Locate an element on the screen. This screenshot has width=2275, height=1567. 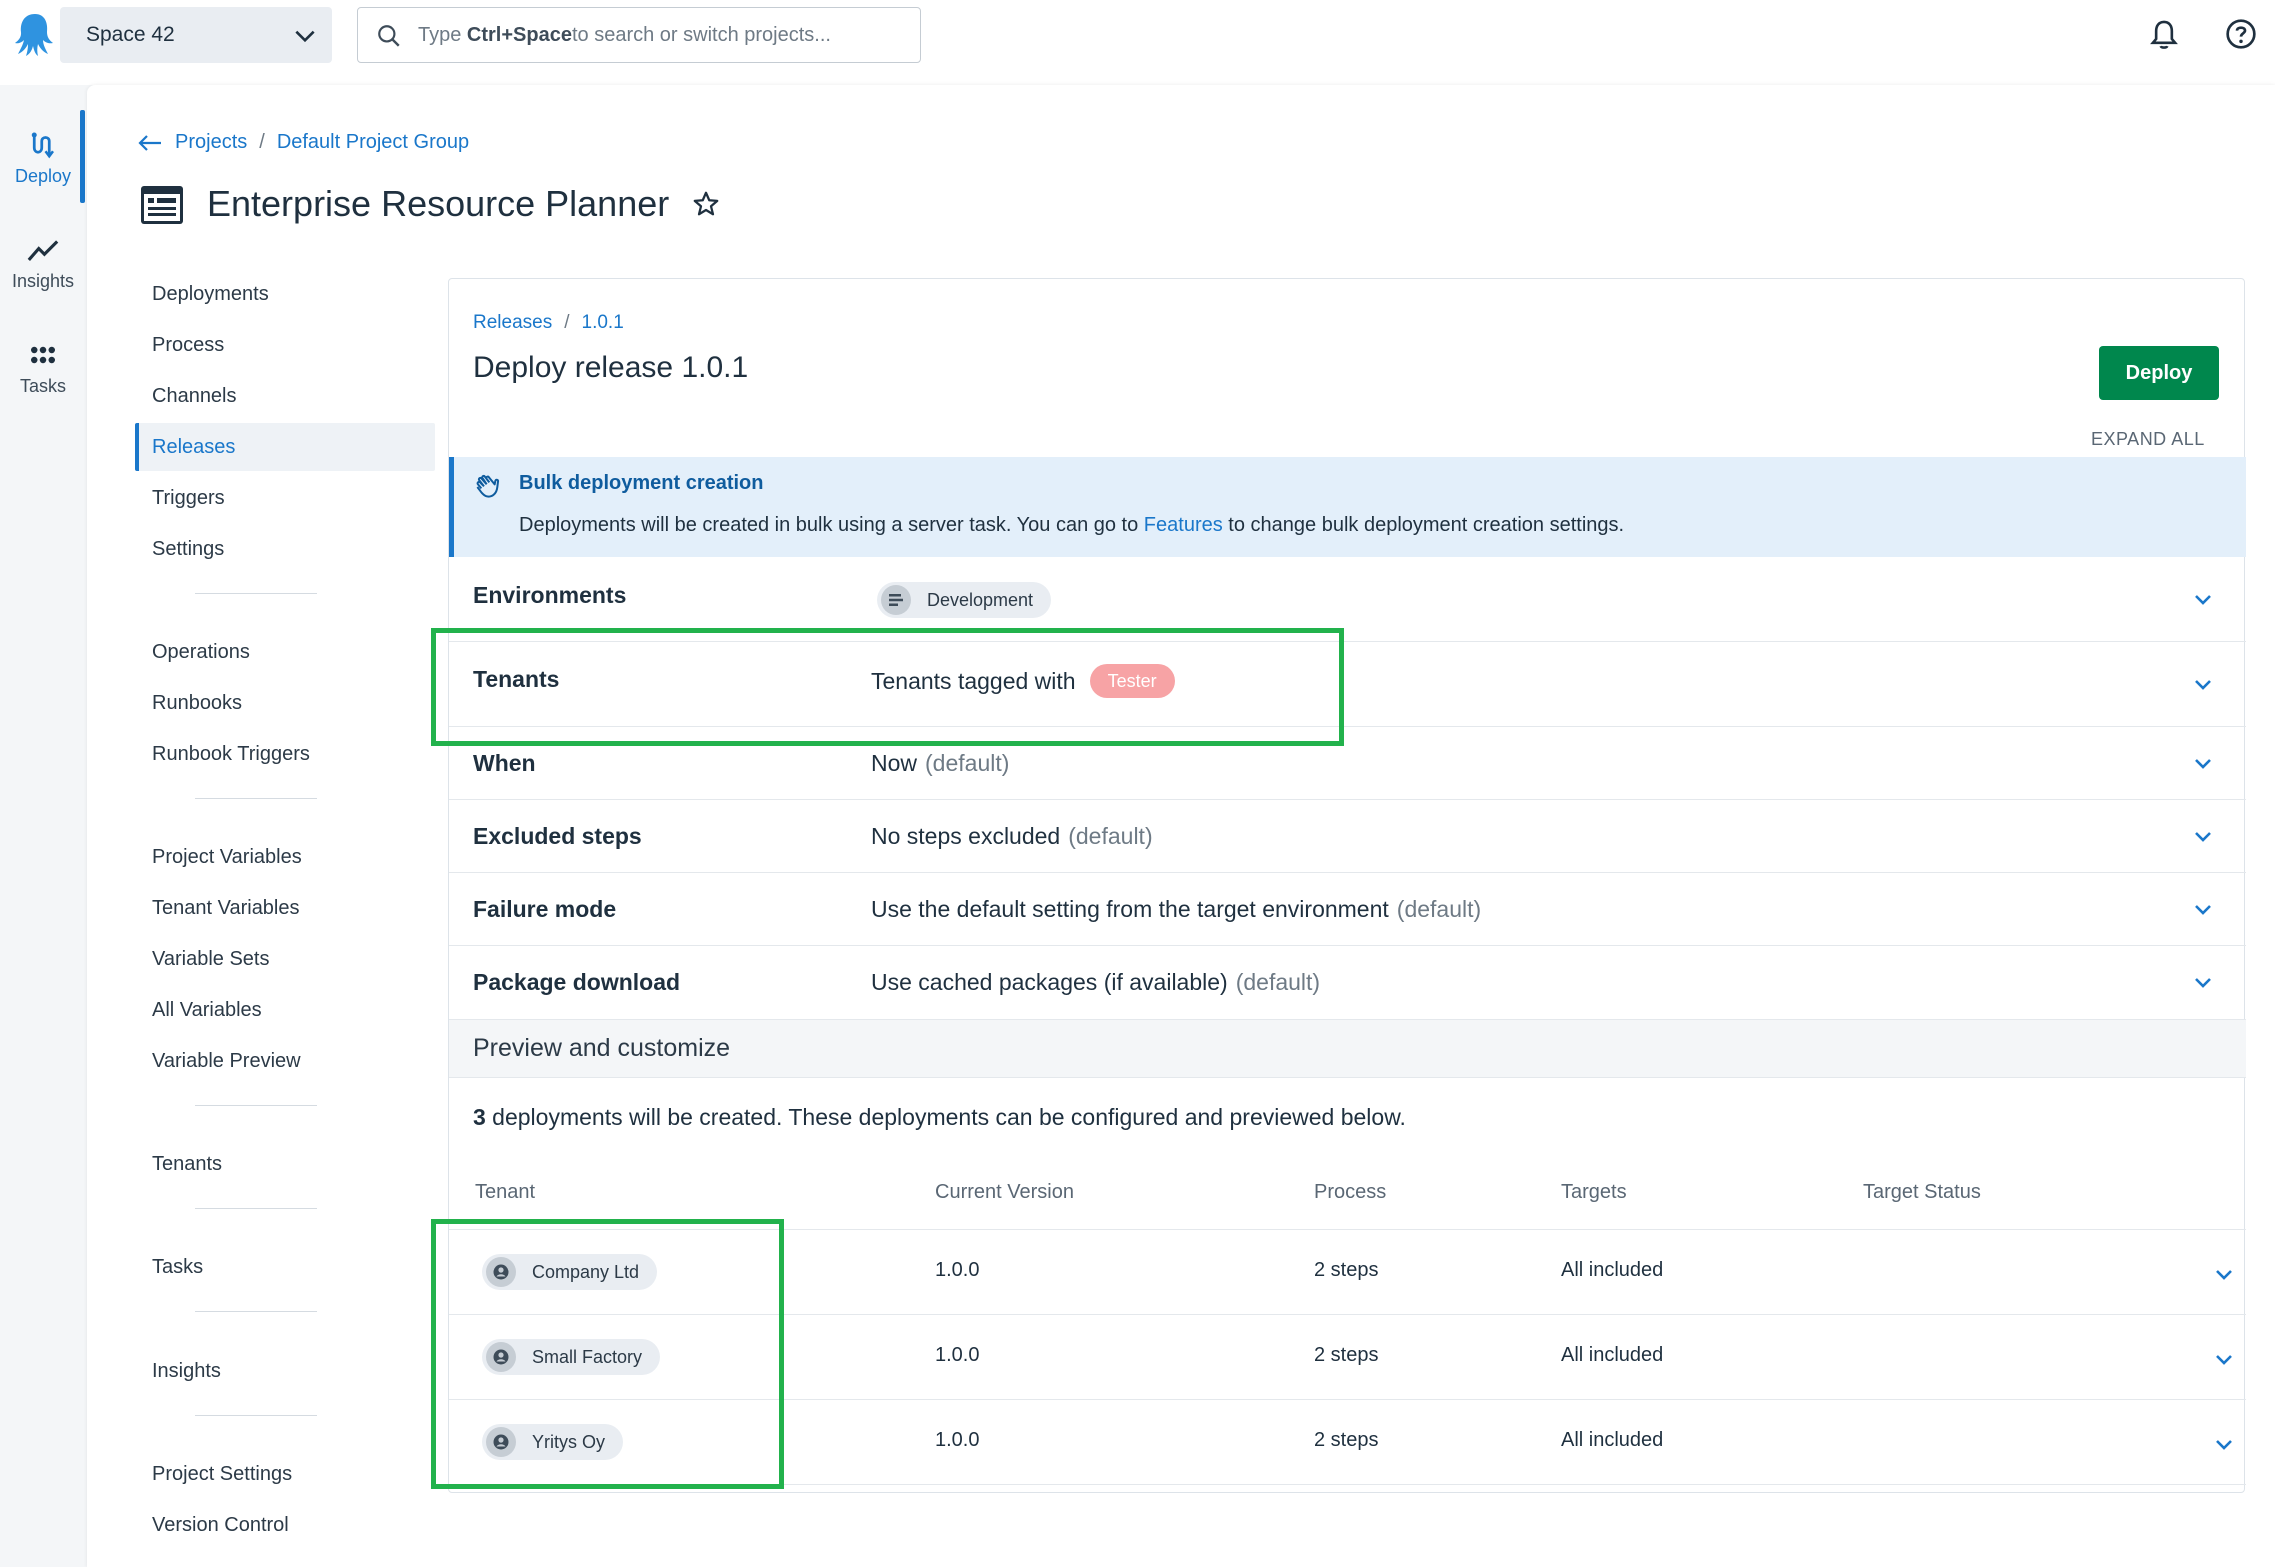
row-label: Environments is located at coordinates (550, 595).